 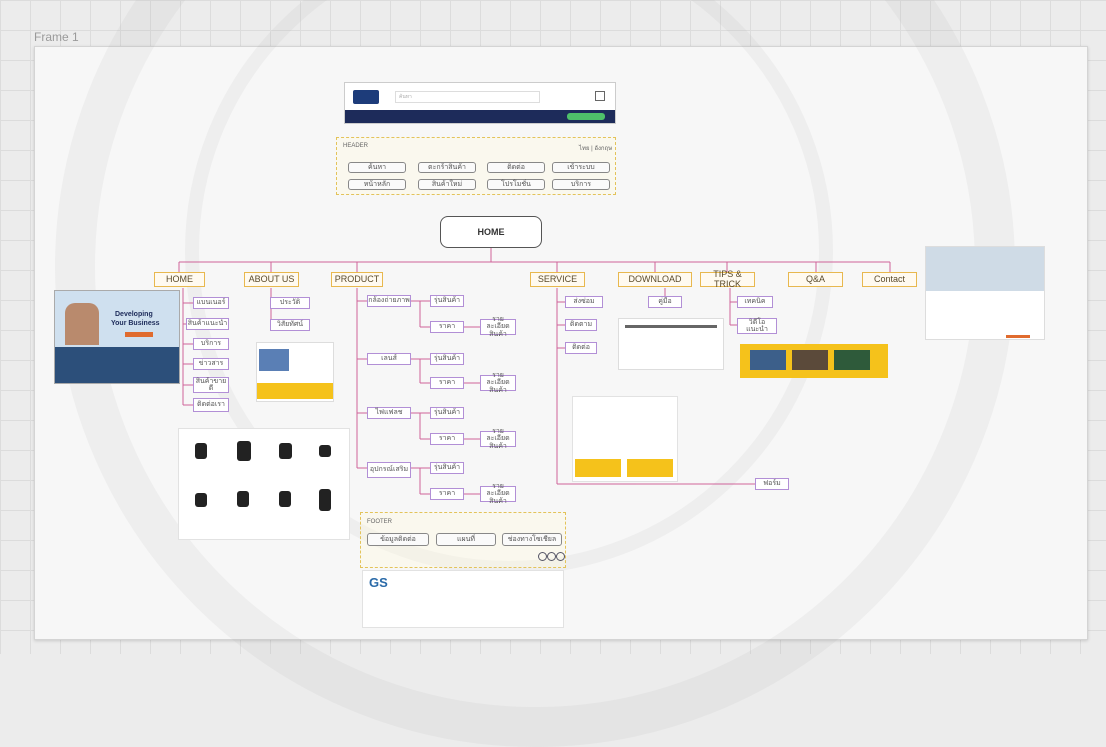 What do you see at coordinates (447, 359) in the screenshot?
I see `product-model-lens: รุ่นสินค้า` at bounding box center [447, 359].